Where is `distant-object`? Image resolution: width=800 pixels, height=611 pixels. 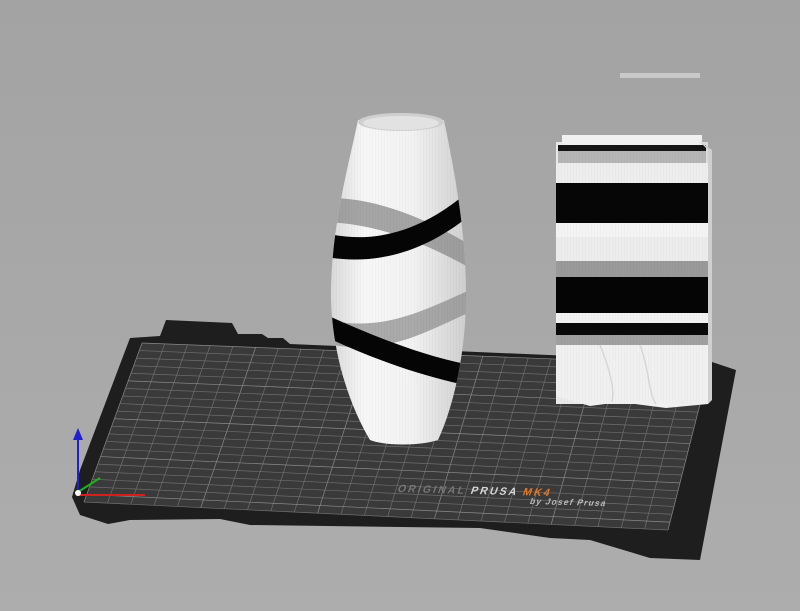 distant-object is located at coordinates (660, 75).